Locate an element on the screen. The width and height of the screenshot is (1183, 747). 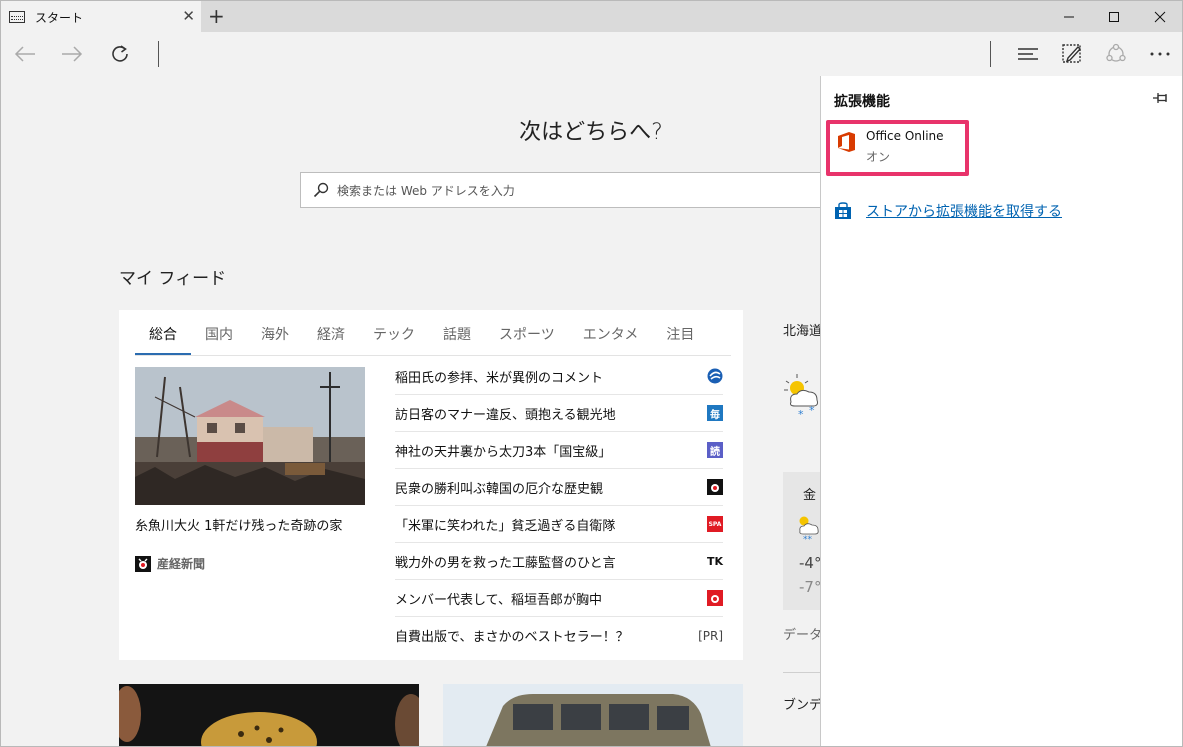
back-arrow-icon is located at coordinates (24, 54).